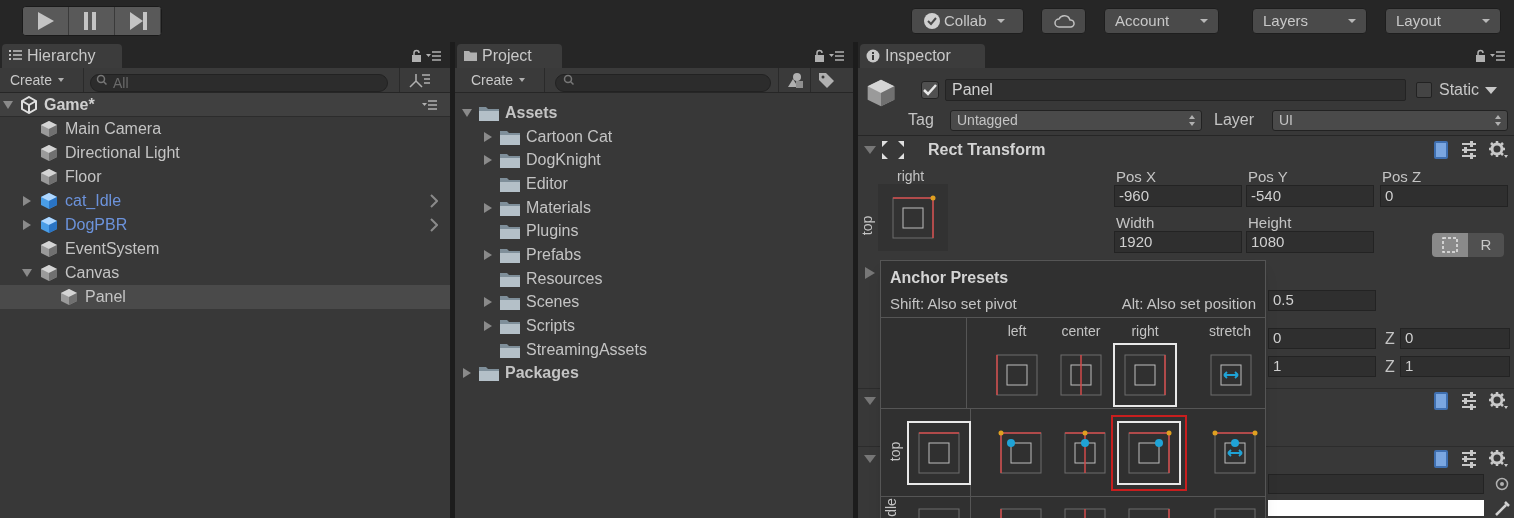 Image resolution: width=1514 pixels, height=518 pixels. I want to click on blueprint-mode-button, so click(1450, 245).